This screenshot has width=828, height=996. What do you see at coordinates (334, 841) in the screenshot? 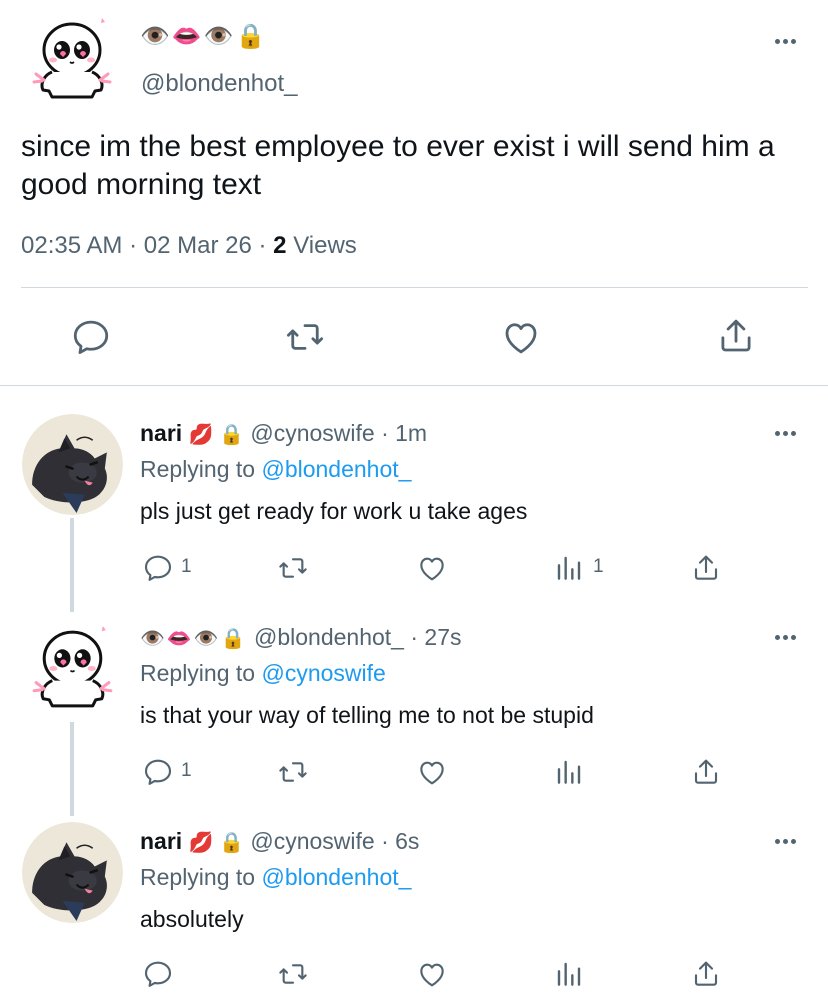
I see `handle-time: @cynoswife · 6s` at bounding box center [334, 841].